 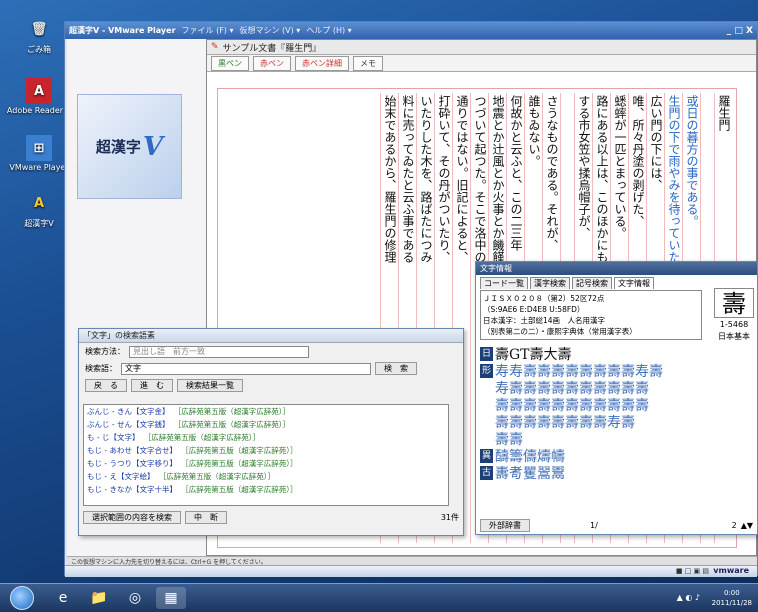 What do you see at coordinates (153, 146) in the screenshot?
I see `logo-v: V` at bounding box center [153, 146].